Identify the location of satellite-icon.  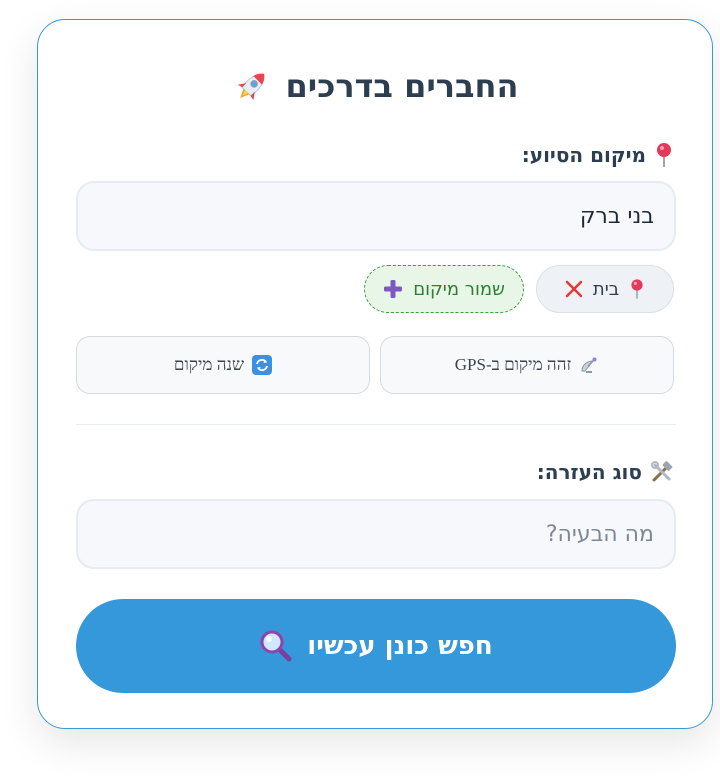
(589, 365).